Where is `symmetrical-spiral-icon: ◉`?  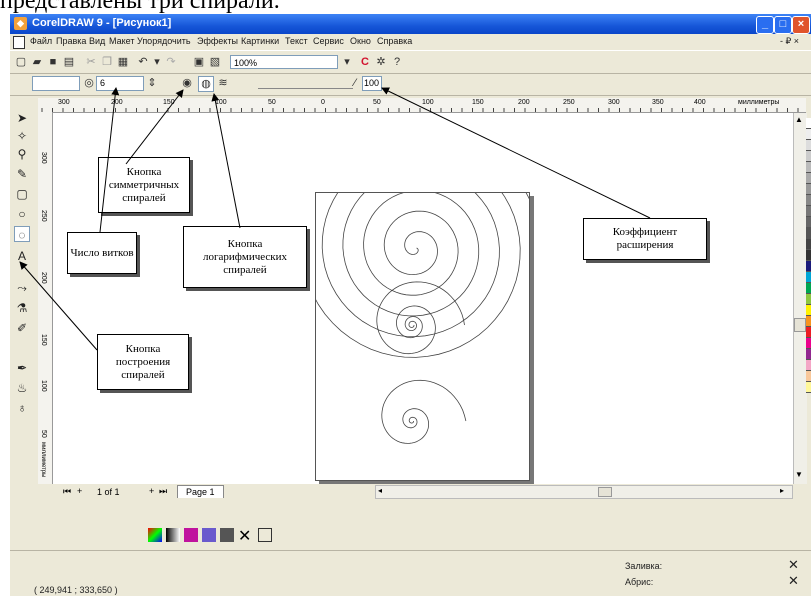 symmetrical-spiral-icon: ◉ is located at coordinates (187, 83).